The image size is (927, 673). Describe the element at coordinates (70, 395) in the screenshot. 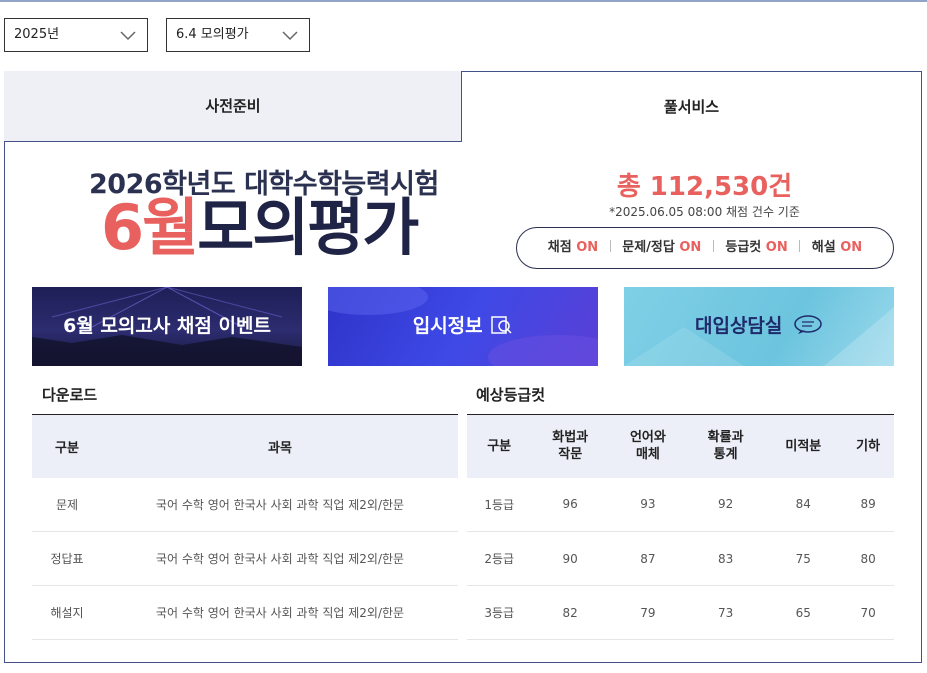

I see `download-section-title: 다운로드` at that location.